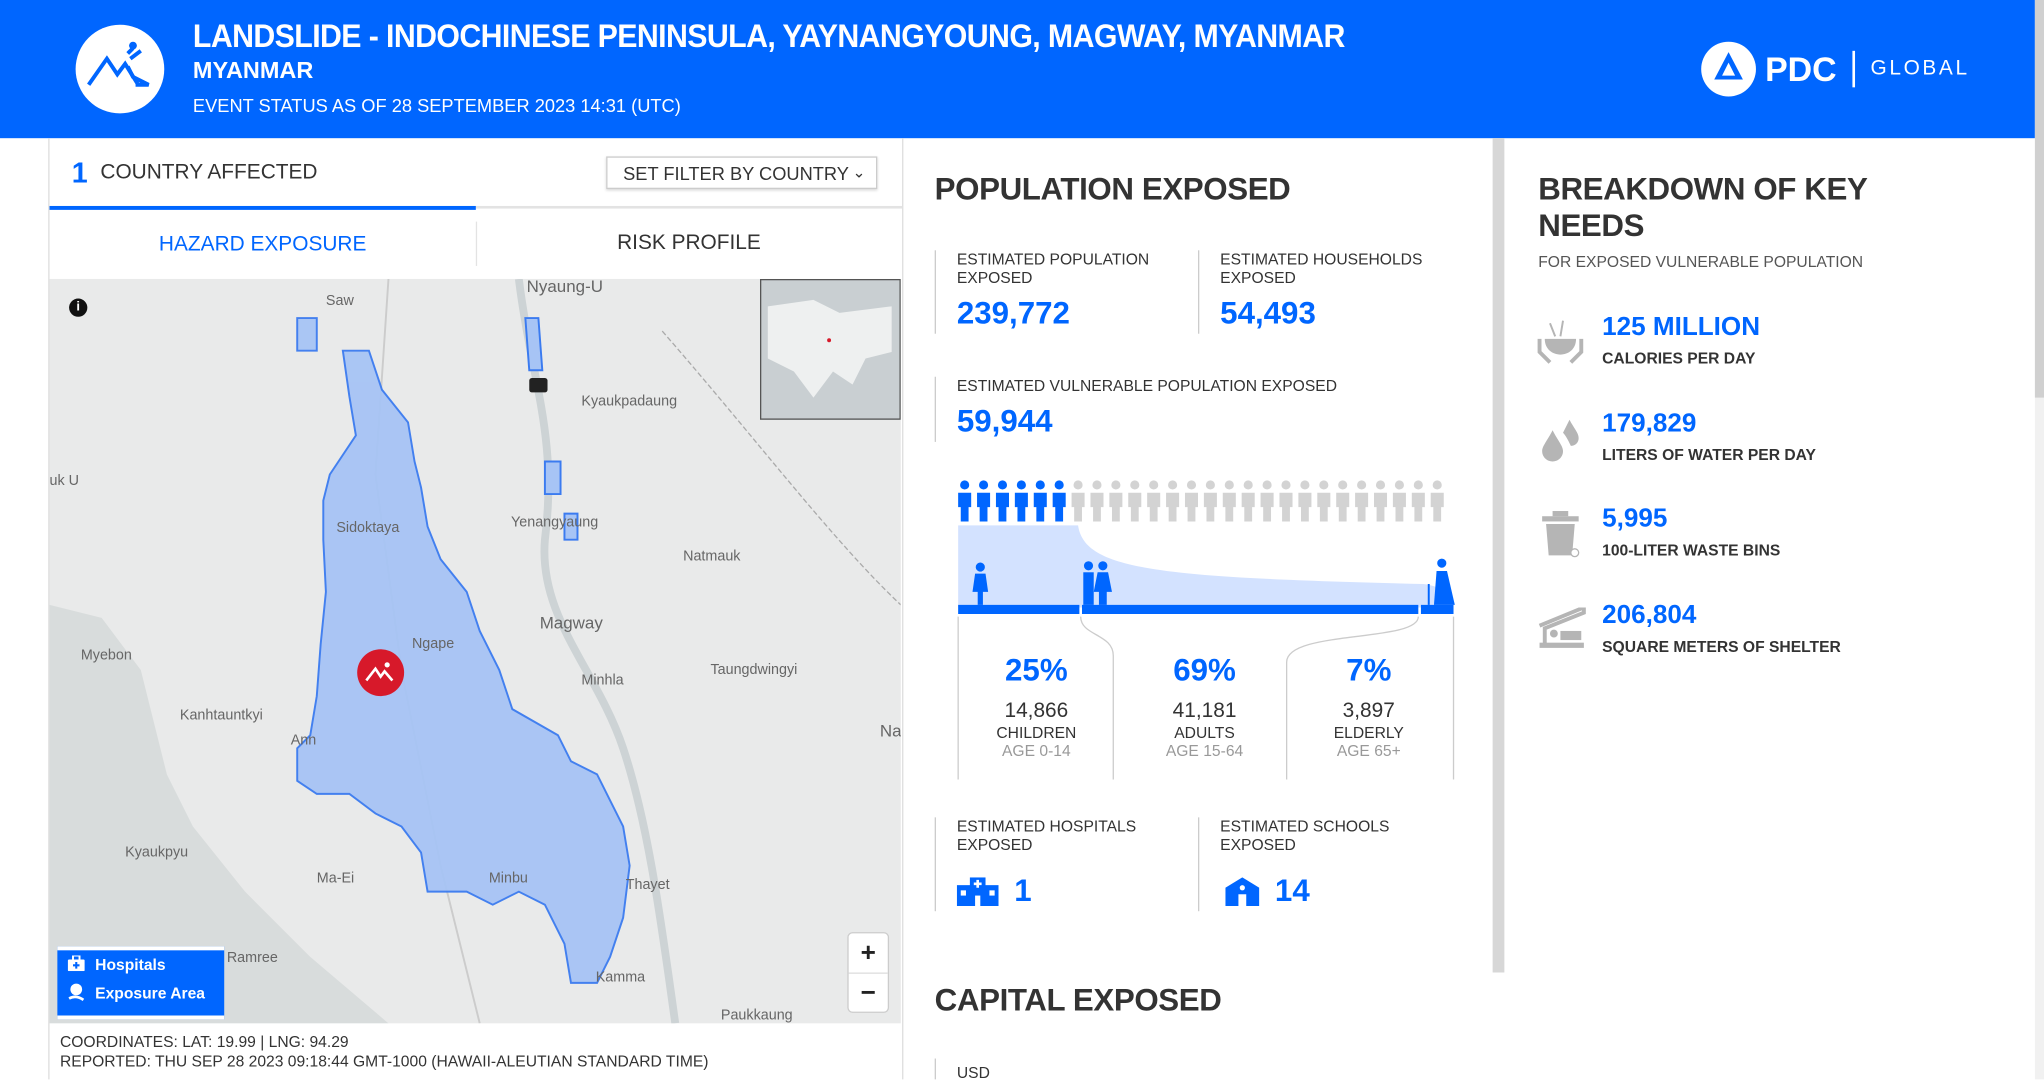 The width and height of the screenshot is (2044, 1082). I want to click on shelter-icon, so click(1562, 629).